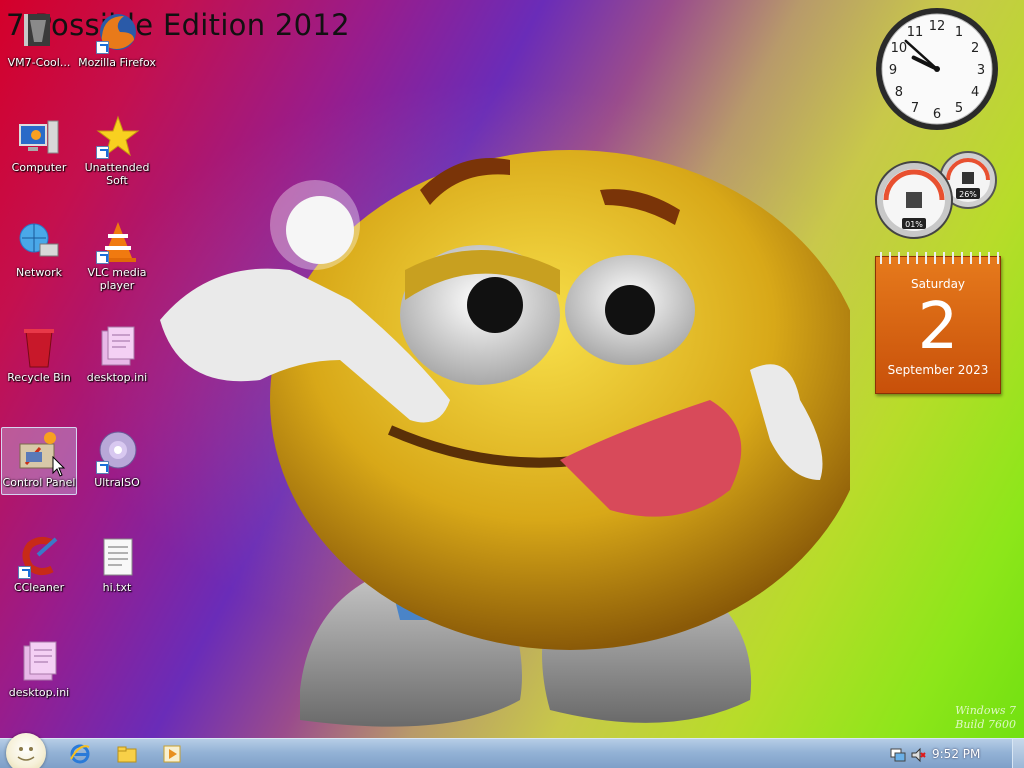 The height and width of the screenshot is (768, 1024). I want to click on desktop-icon-ccleaner: CCleaner, so click(39, 566).